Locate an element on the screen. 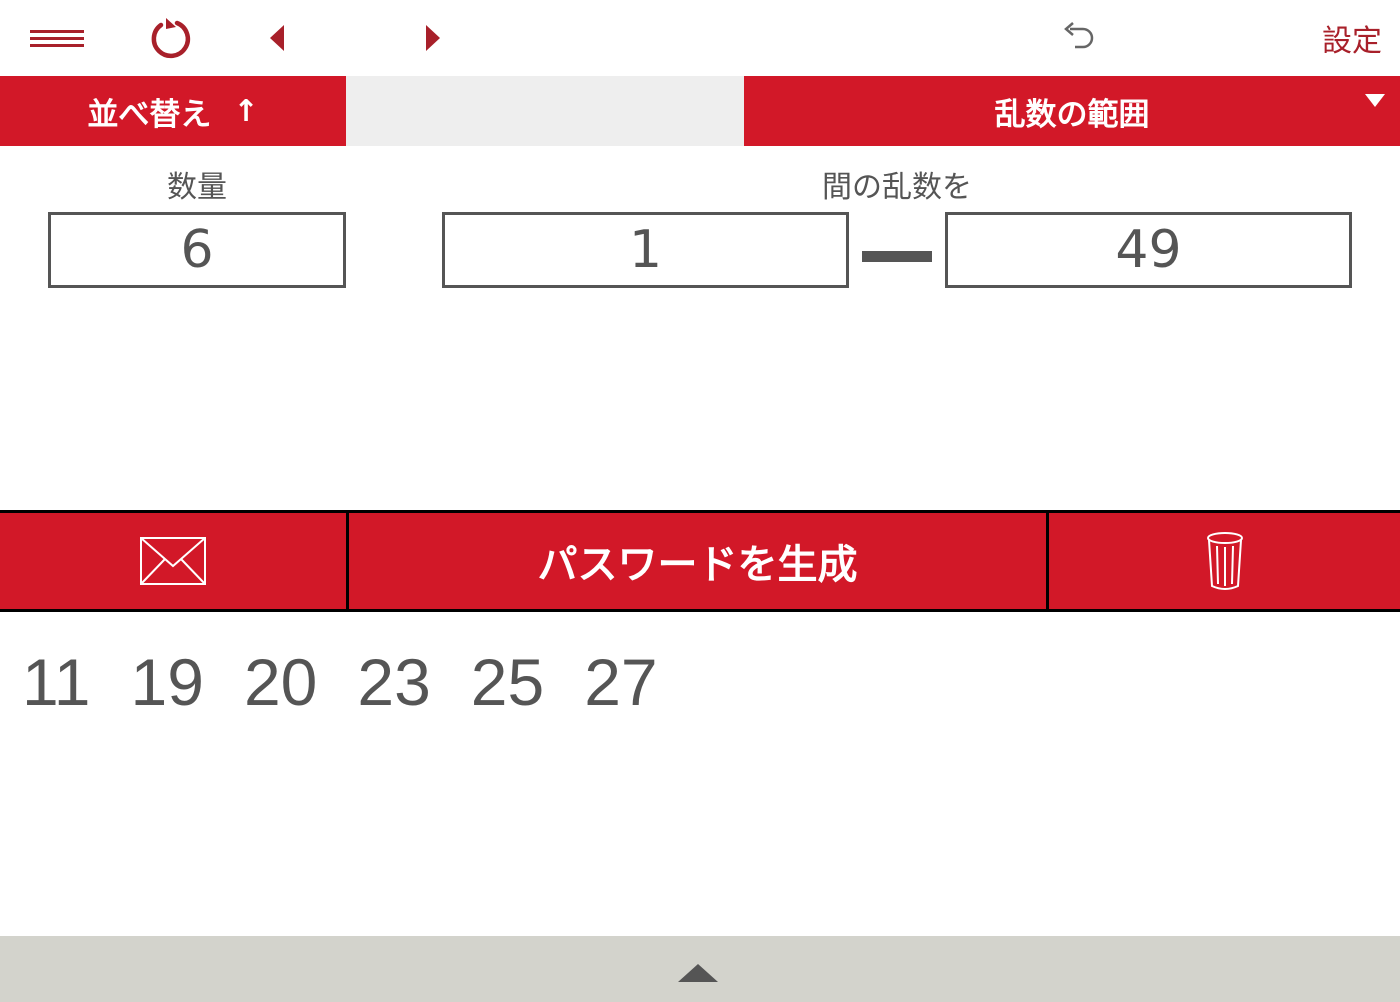 The height and width of the screenshot is (1002, 1400). range-label: 間の乱数を is located at coordinates (897, 187).